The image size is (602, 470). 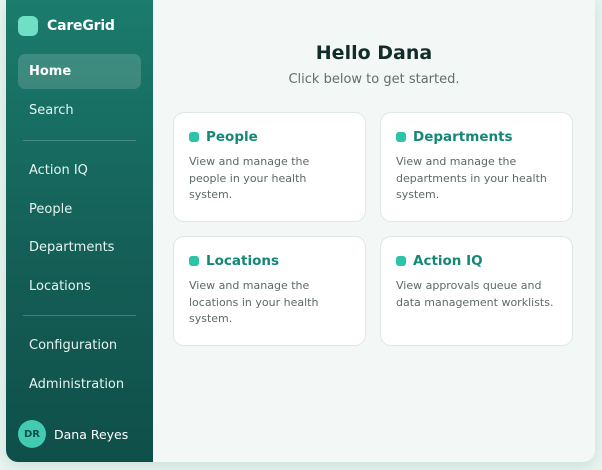 What do you see at coordinates (51, 110) in the screenshot?
I see `sidebar-item-label: Search` at bounding box center [51, 110].